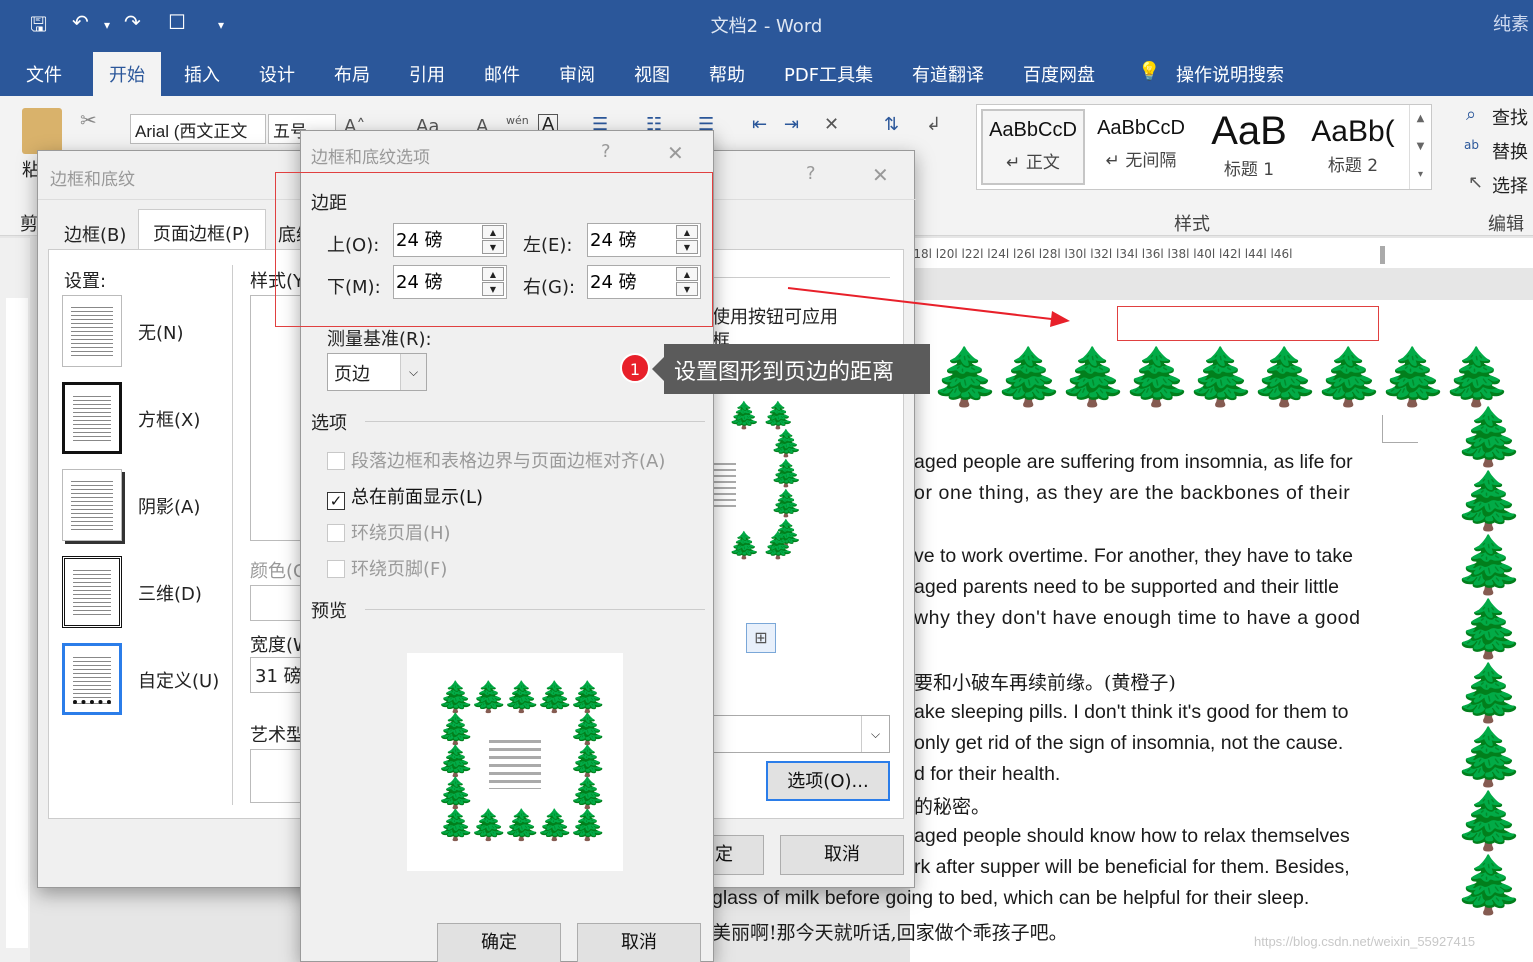 The width and height of the screenshot is (1533, 962). What do you see at coordinates (387, 568) in the screenshot?
I see `surround-footer-checkbox: 环绕页脚(F)` at bounding box center [387, 568].